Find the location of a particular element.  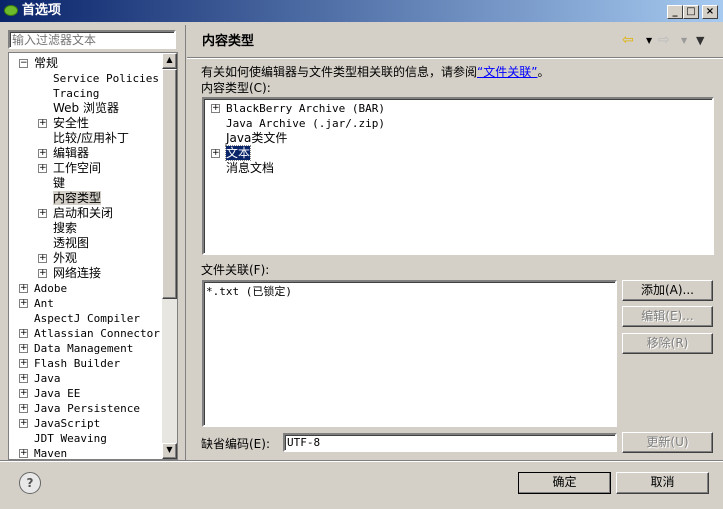

help-icon: ? is located at coordinates (30, 483).